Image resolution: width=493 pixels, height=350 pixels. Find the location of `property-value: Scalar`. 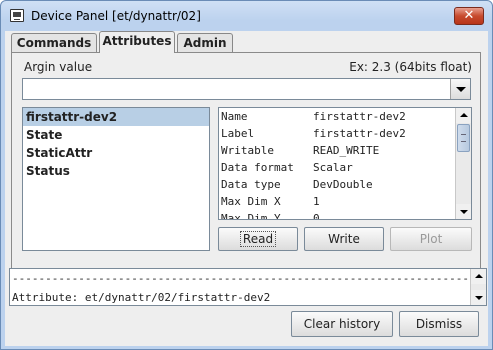

property-value: Scalar is located at coordinates (333, 167).